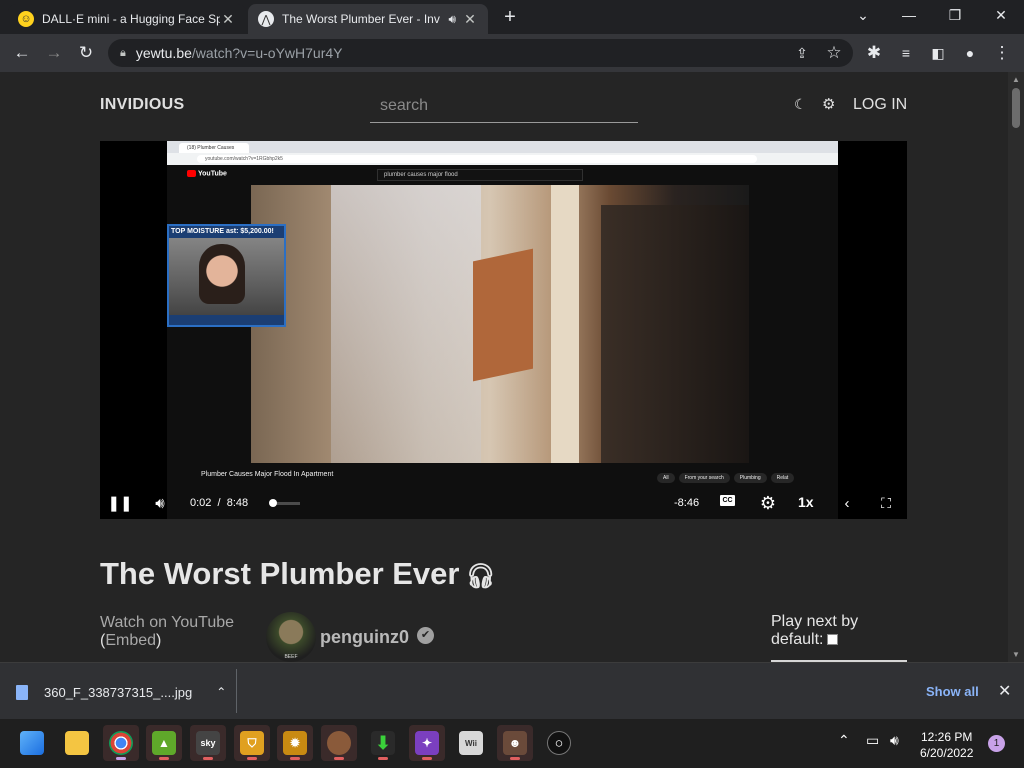  What do you see at coordinates (1001, 15) in the screenshot?
I see `close-window-button: ✕` at bounding box center [1001, 15].